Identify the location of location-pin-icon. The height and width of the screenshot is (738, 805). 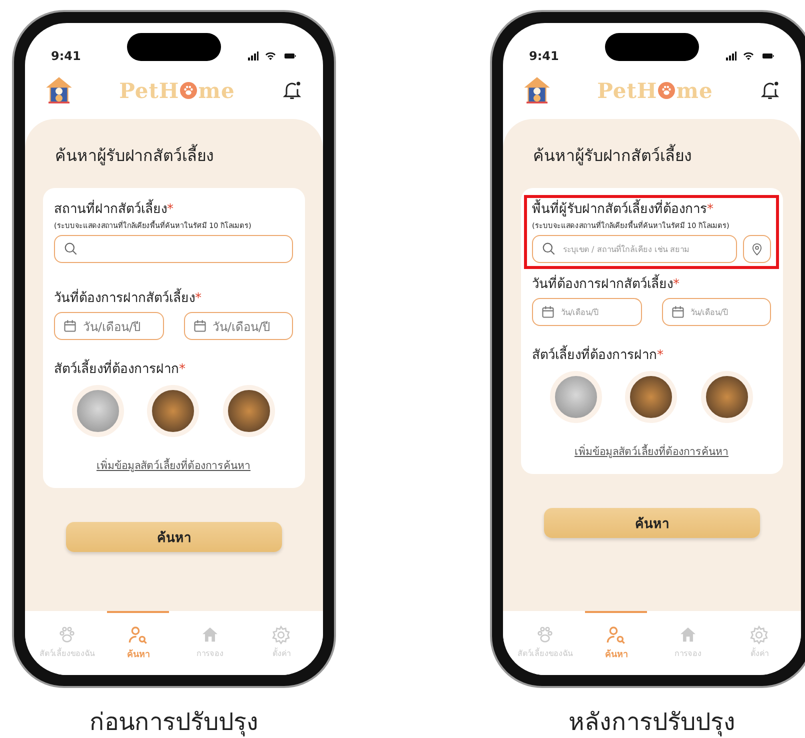
(757, 249).